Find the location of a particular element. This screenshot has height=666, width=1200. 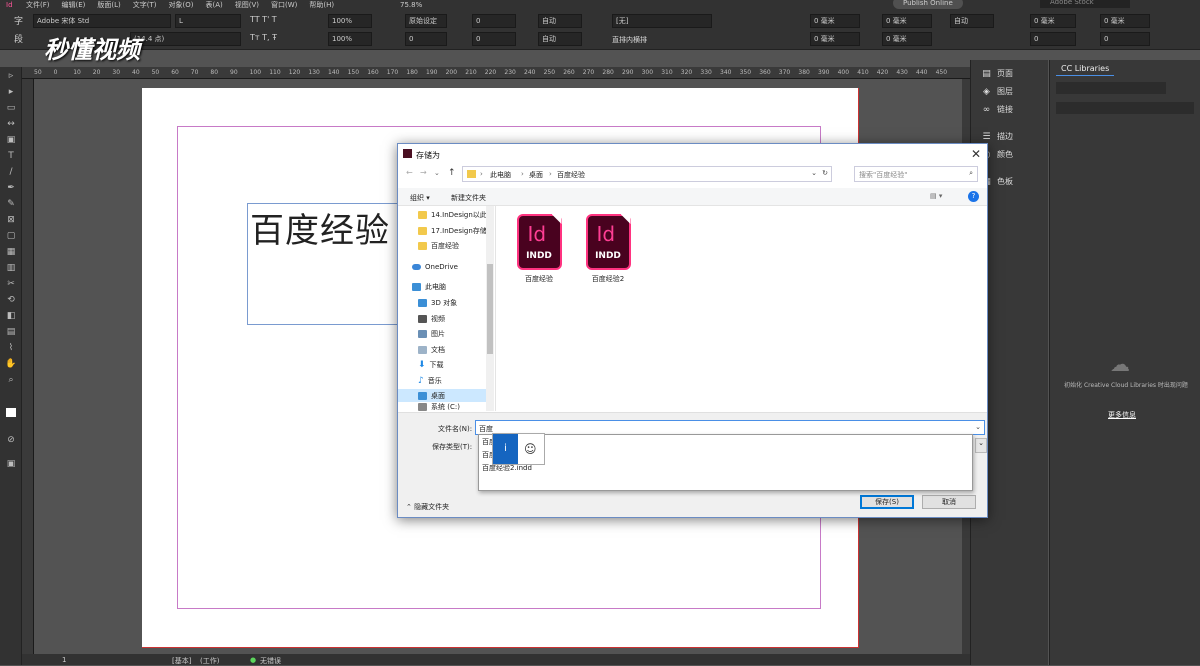

menu-item-view: 视图(V) is located at coordinates (247, 5).